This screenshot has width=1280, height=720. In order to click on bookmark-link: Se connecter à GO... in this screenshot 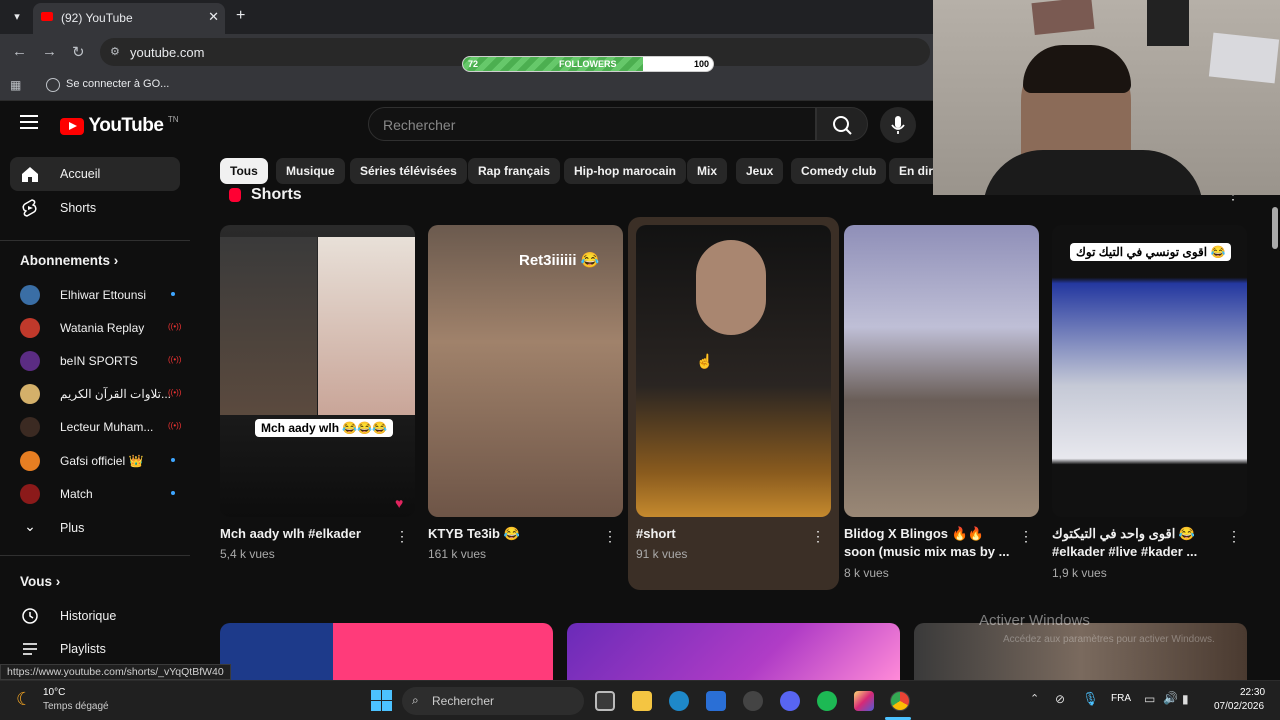, I will do `click(117, 84)`.